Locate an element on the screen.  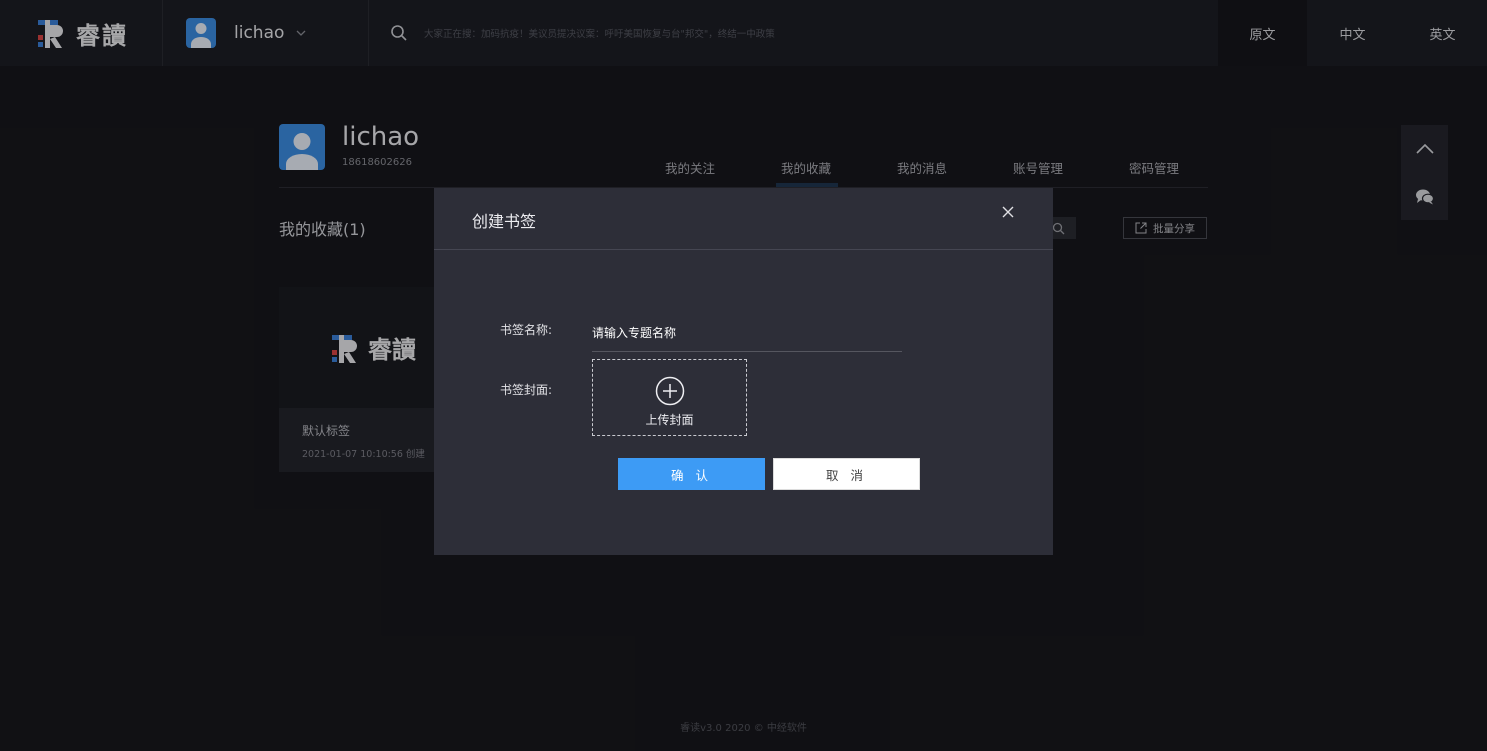
bookmark-name-input is located at coordinates (747, 333).